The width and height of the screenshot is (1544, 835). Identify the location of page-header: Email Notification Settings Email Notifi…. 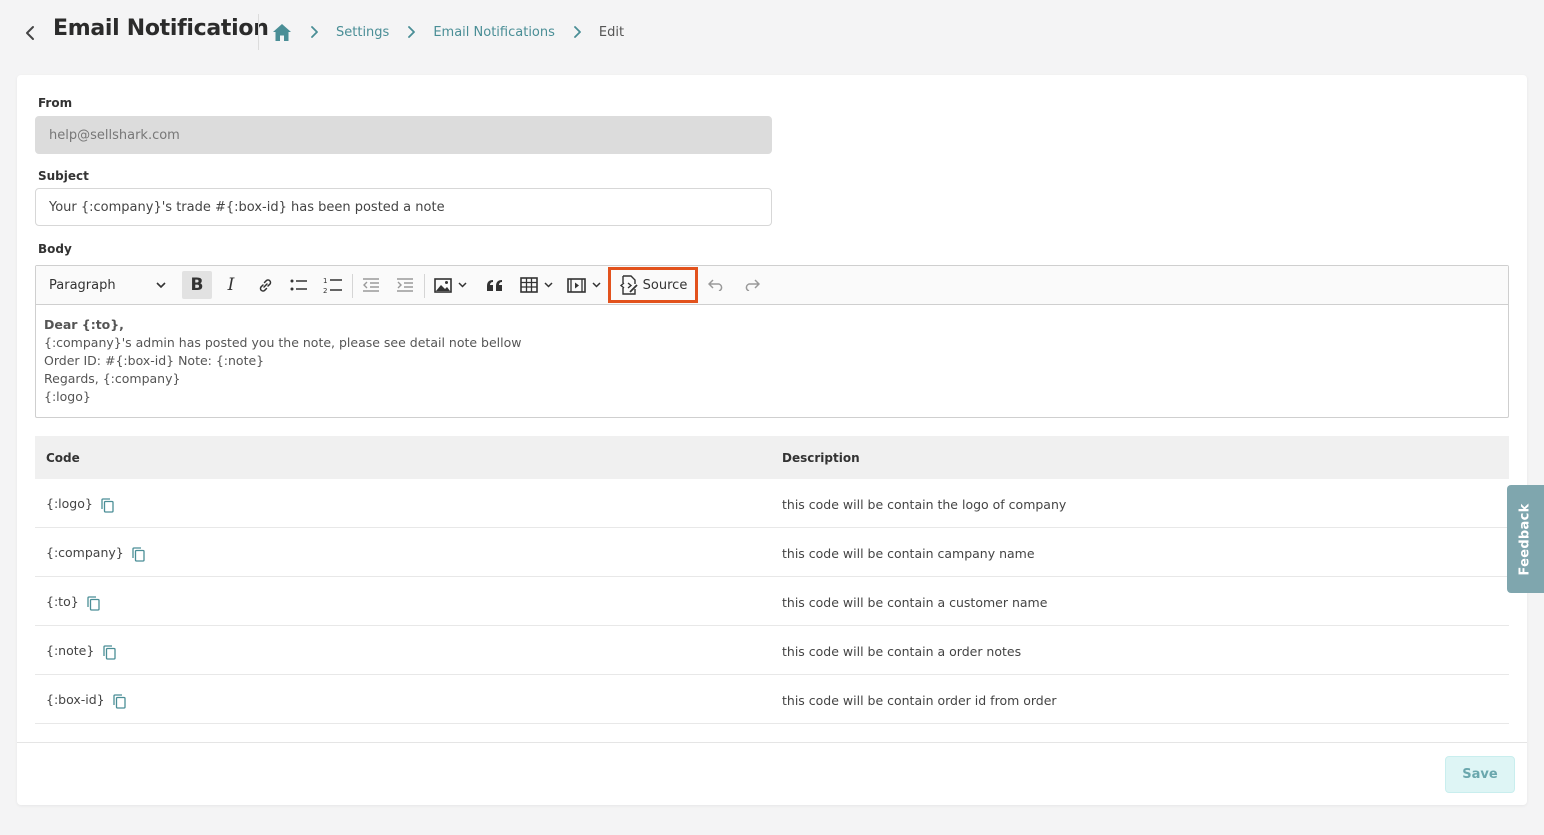
(772, 33).